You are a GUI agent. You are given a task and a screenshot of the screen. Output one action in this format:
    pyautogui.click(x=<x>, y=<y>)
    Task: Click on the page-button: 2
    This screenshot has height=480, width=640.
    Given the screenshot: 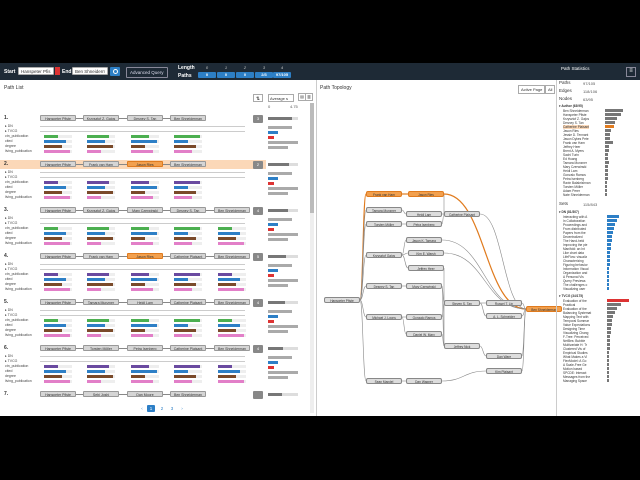 What is the action you would take?
    pyautogui.click(x=162, y=408)
    